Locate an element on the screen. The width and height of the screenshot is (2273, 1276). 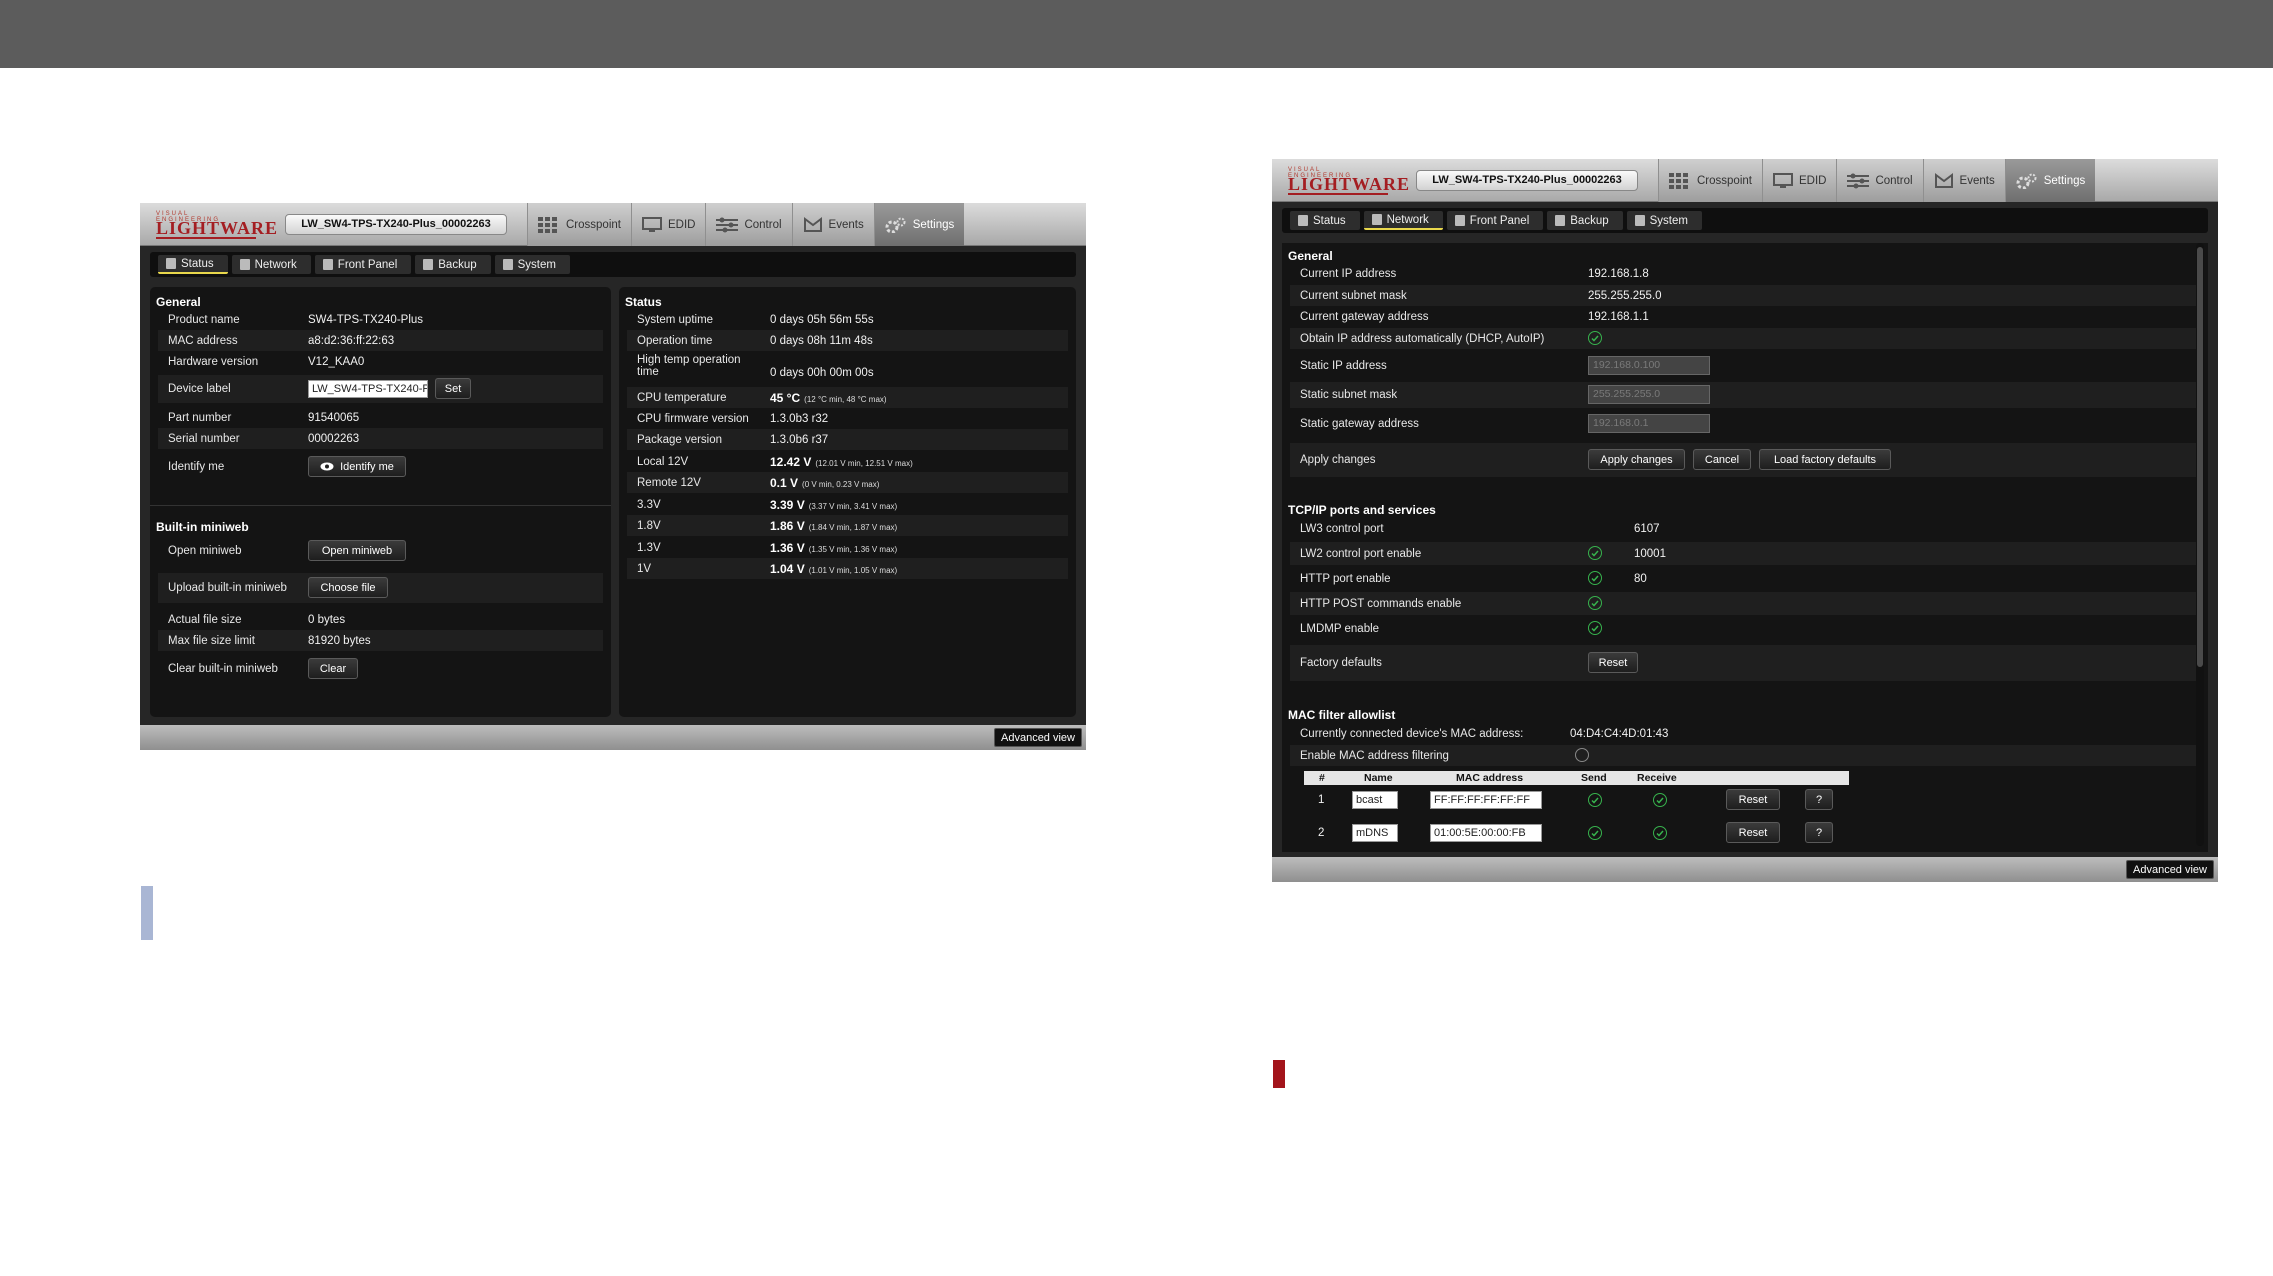
dhcp-checkbox is located at coordinates (1595, 338).